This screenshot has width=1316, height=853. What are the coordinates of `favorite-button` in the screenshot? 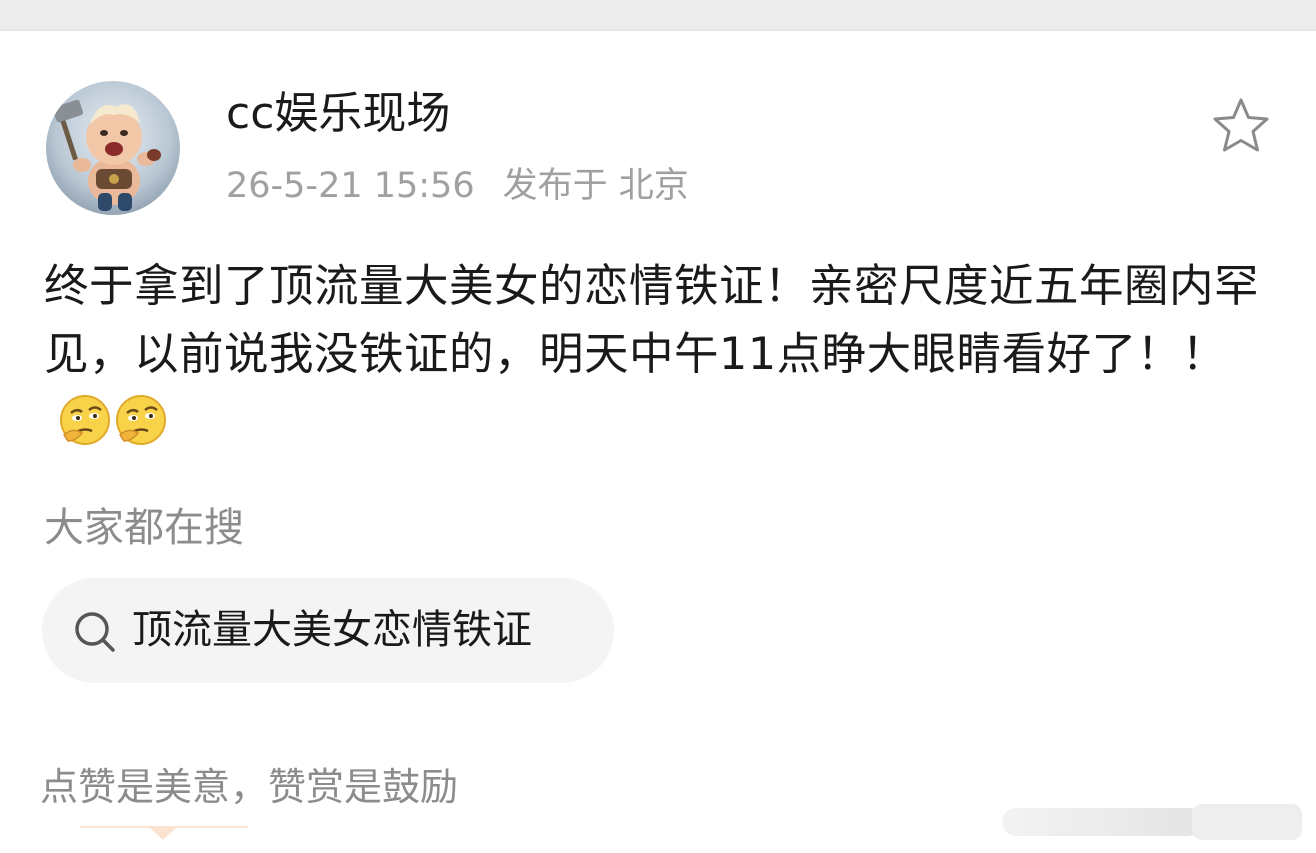 It's located at (1241, 126).